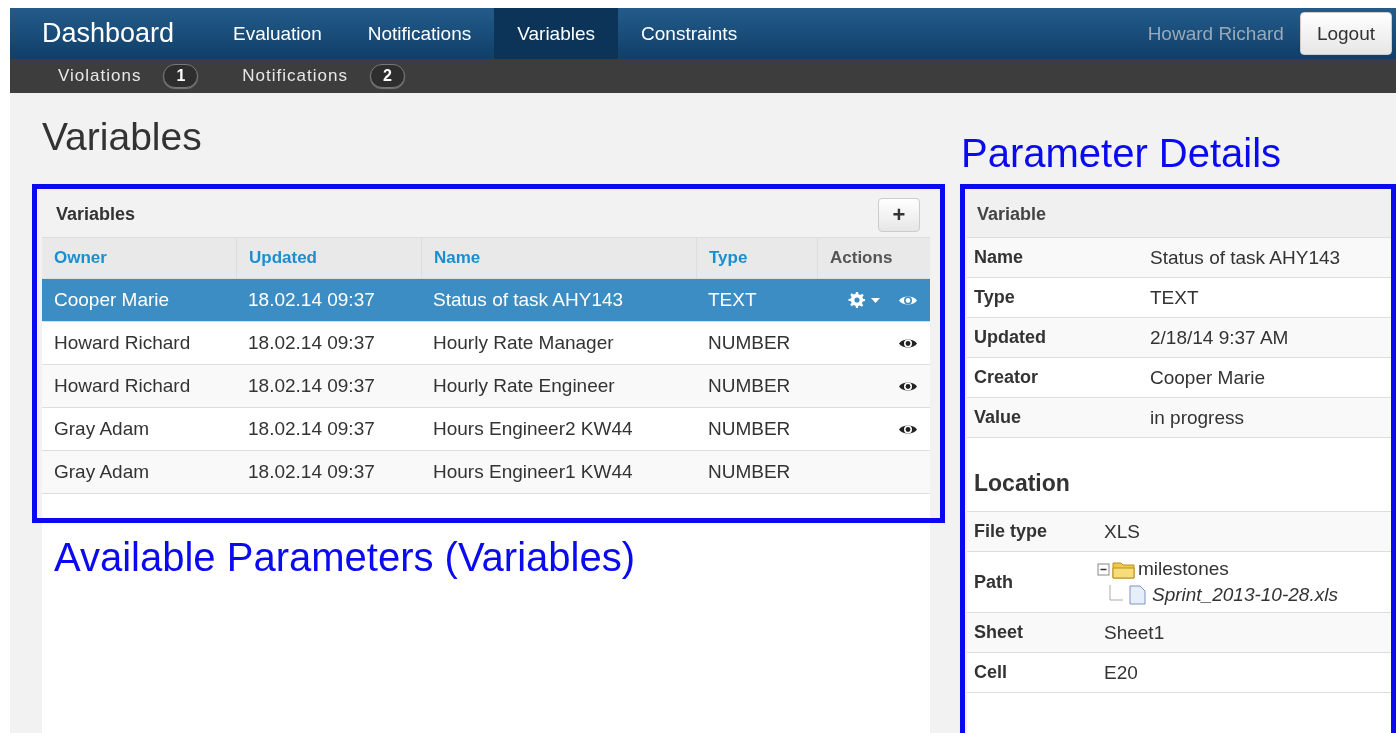 Image resolution: width=1396 pixels, height=733 pixels. Describe the element at coordinates (1103, 569) in the screenshot. I see `collapse-icon` at that location.